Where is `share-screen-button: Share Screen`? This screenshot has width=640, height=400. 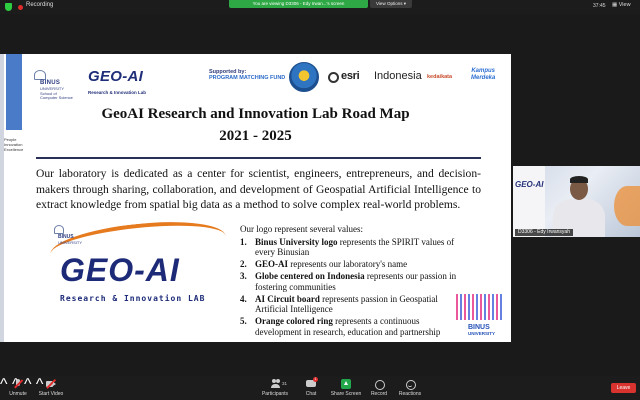
share-screen-button: Share Screen is located at coordinates (346, 388).